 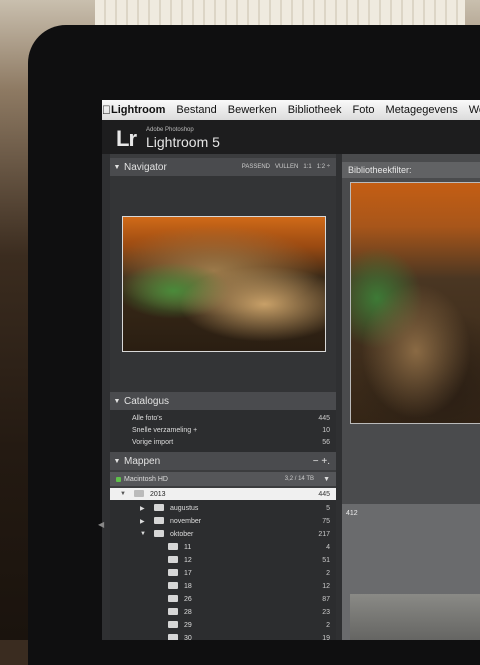 I want to click on folder-label: 28, so click(x=188, y=612).